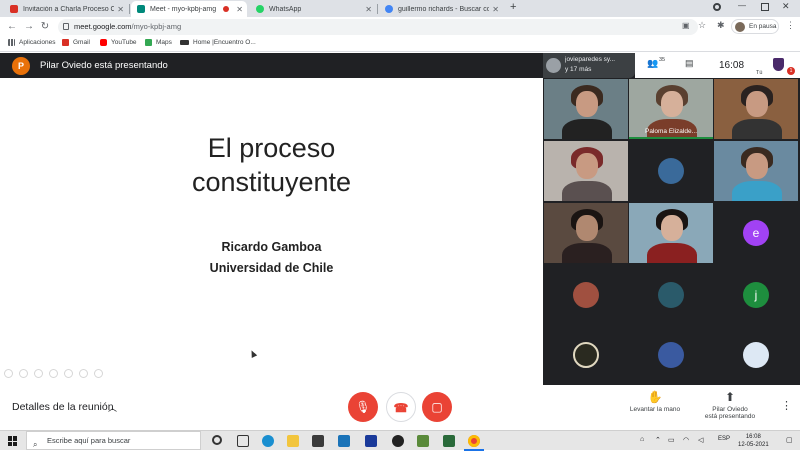 The image size is (800, 454). Describe the element at coordinates (76, 42) in the screenshot. I see `bookmark-gmail: Gmail` at that location.